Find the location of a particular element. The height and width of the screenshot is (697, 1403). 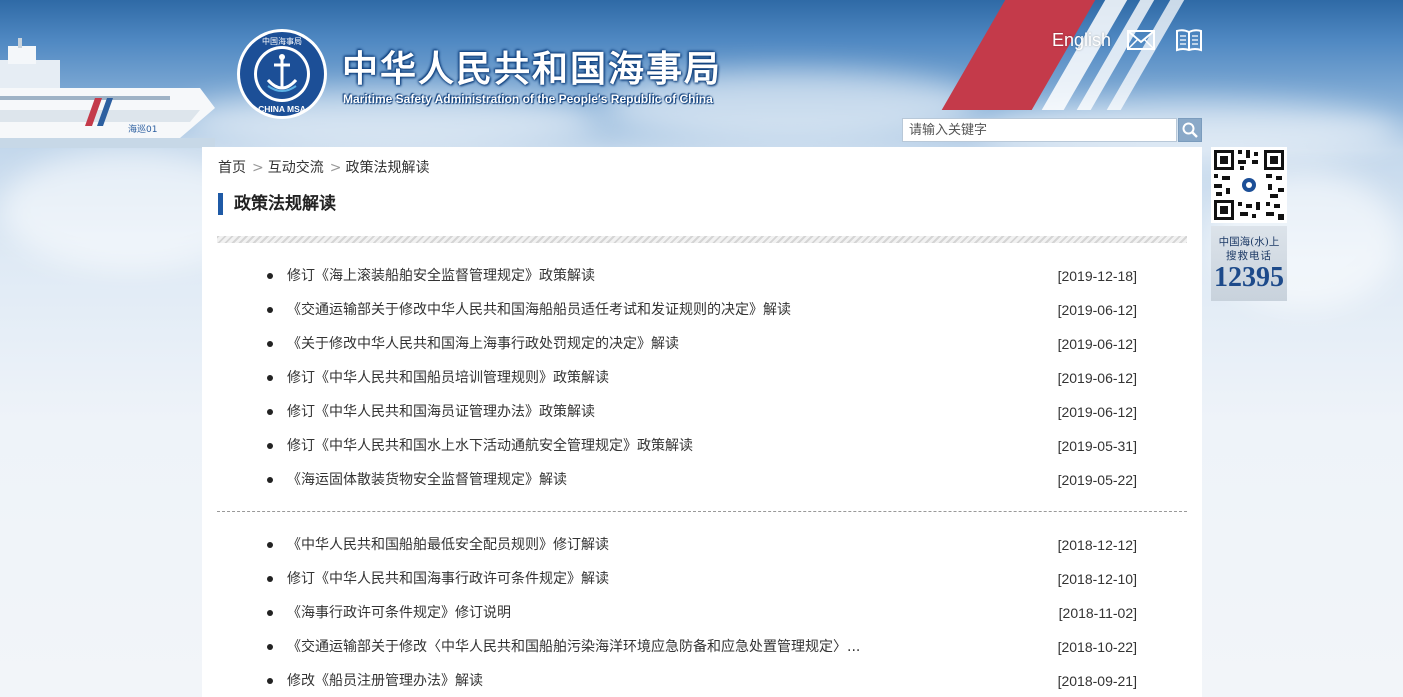

breadcrumb-home: 首页 is located at coordinates (232, 168).